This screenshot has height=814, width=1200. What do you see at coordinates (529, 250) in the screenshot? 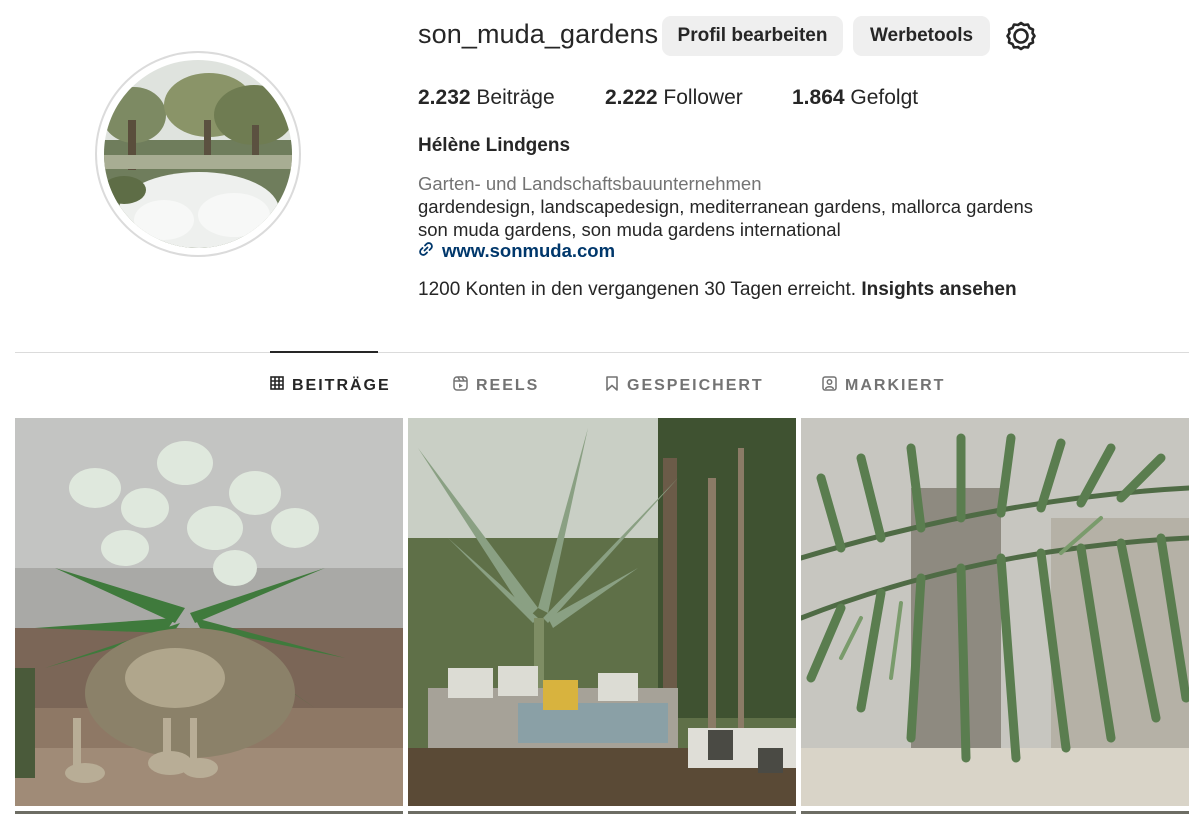
I see `website-text: www.sonmuda.com` at bounding box center [529, 250].